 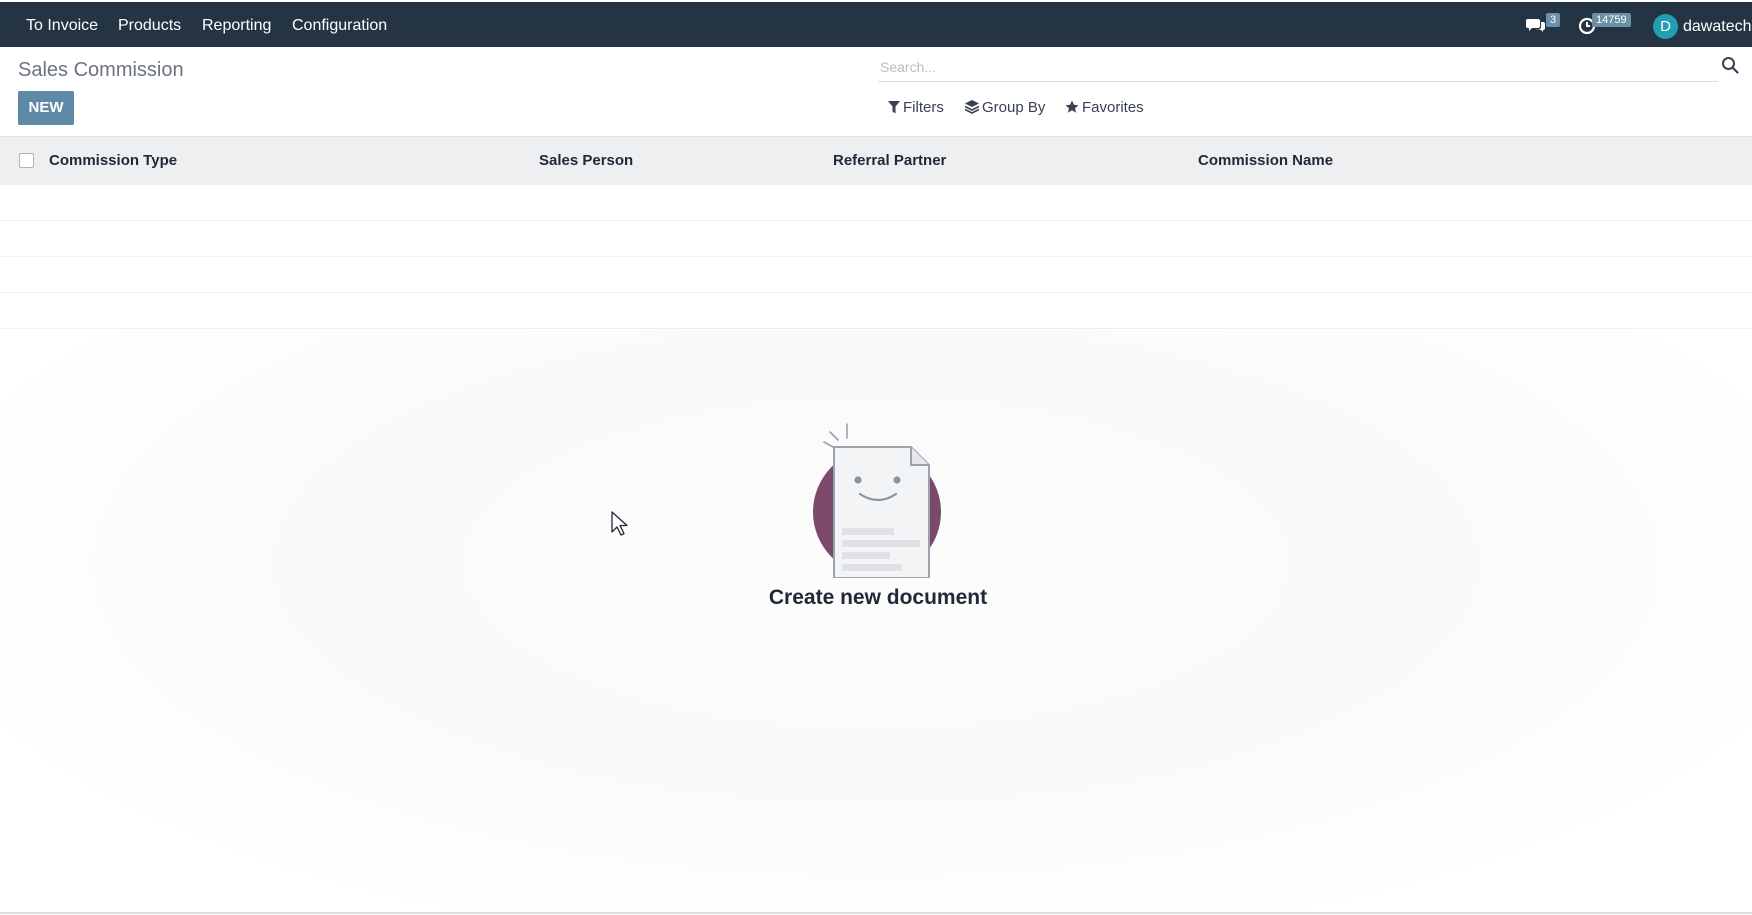 I want to click on group-by-button: Group By, so click(x=1005, y=108).